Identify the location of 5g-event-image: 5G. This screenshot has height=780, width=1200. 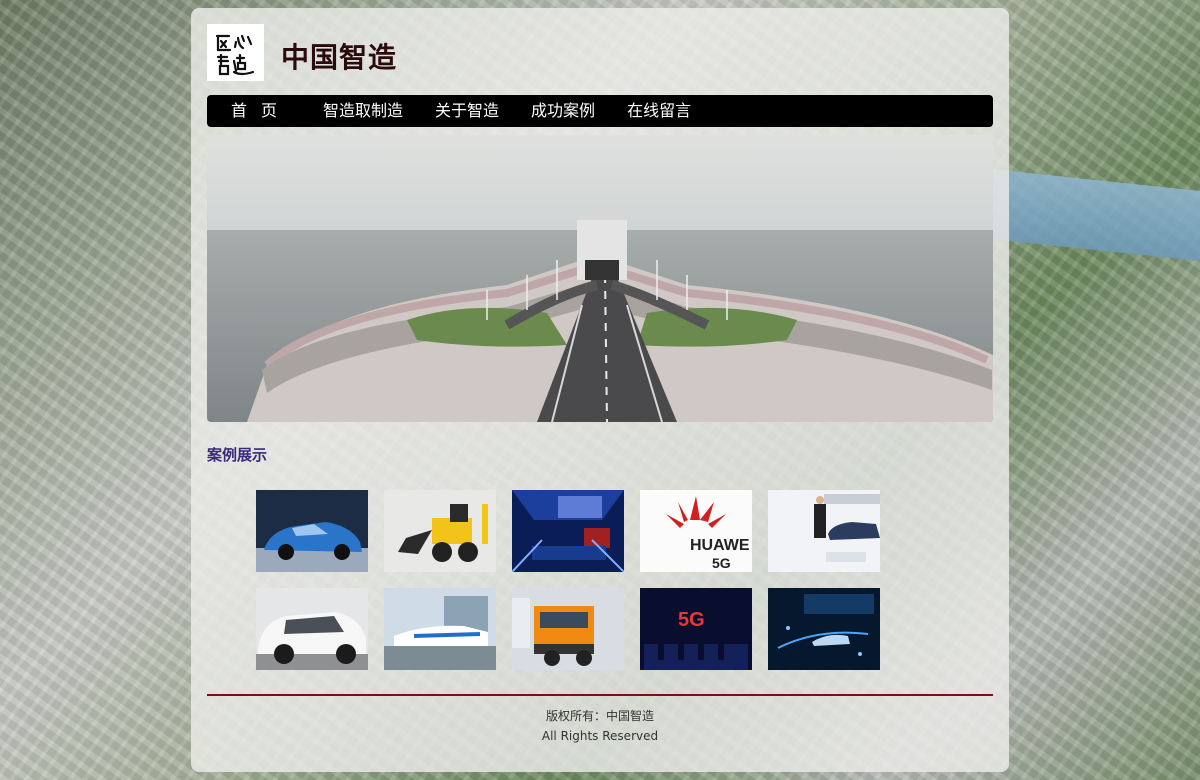
(696, 629).